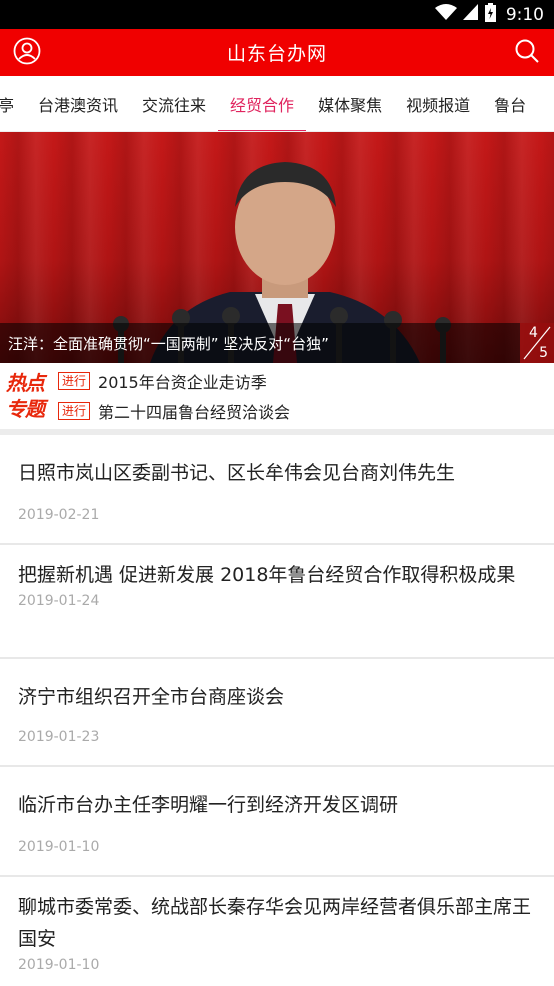 This screenshot has width=554, height=986. I want to click on status-bar: 9:10, so click(277, 14).